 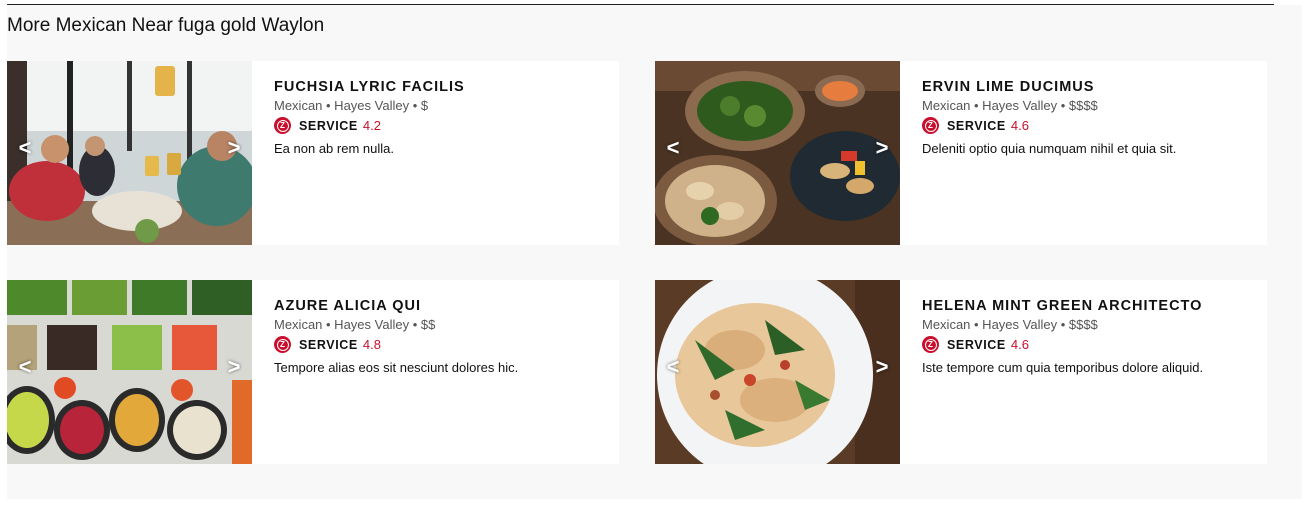 I want to click on friends-toasting-beers-photo, so click(x=129, y=153).